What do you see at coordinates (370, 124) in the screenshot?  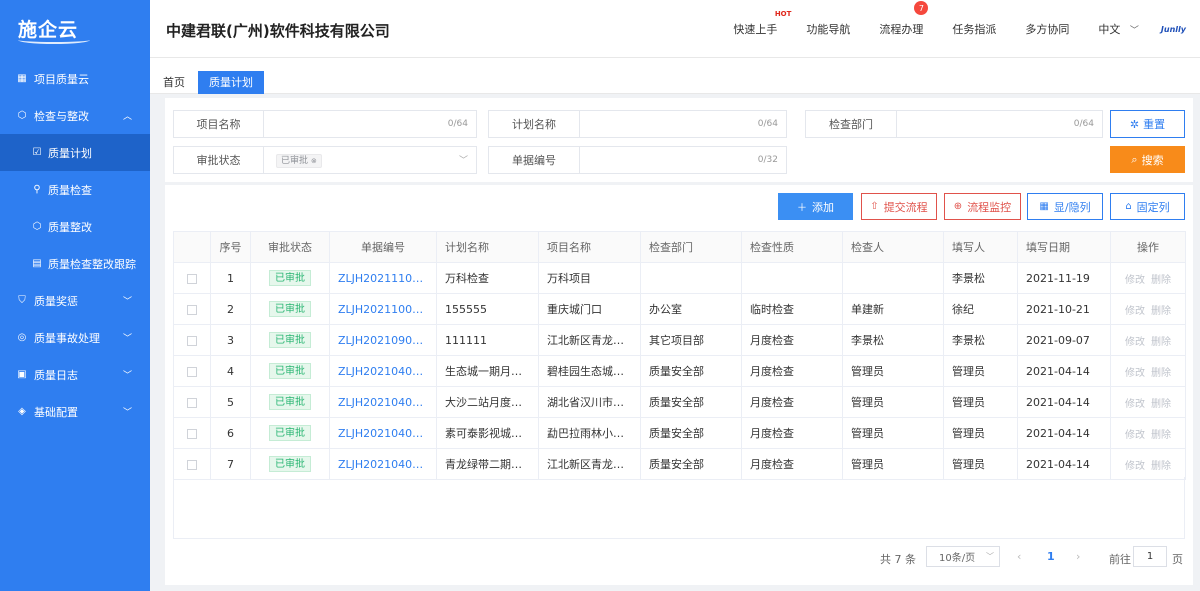 I see `project-name-input: 0/64` at bounding box center [370, 124].